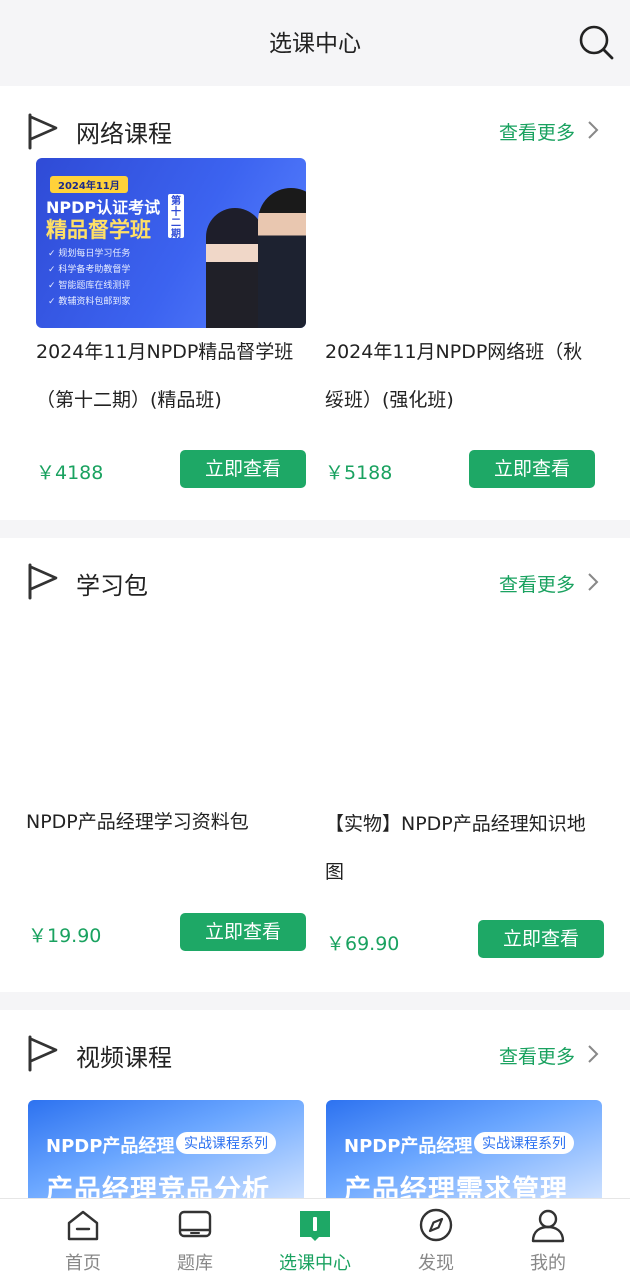 The width and height of the screenshot is (630, 1280). Describe the element at coordinates (158, 1186) in the screenshot. I see `banner-course-name: 产品经理竞品分析` at that location.